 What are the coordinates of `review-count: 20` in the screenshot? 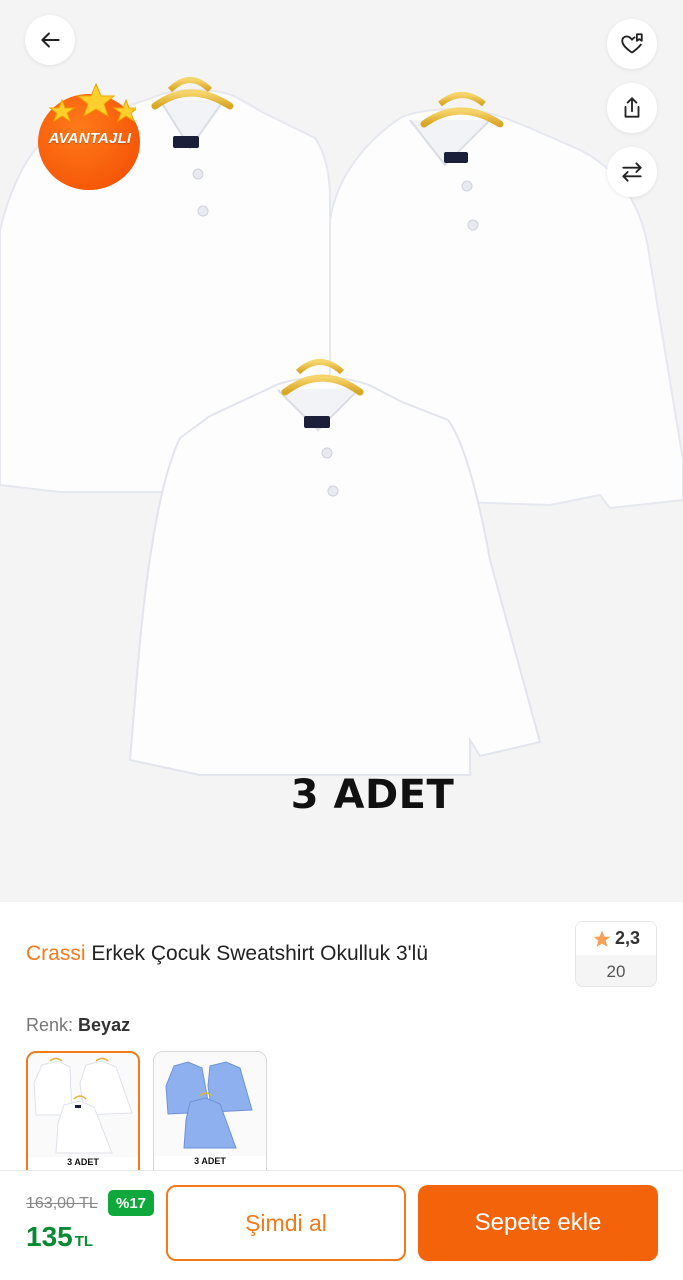 It's located at (616, 970).